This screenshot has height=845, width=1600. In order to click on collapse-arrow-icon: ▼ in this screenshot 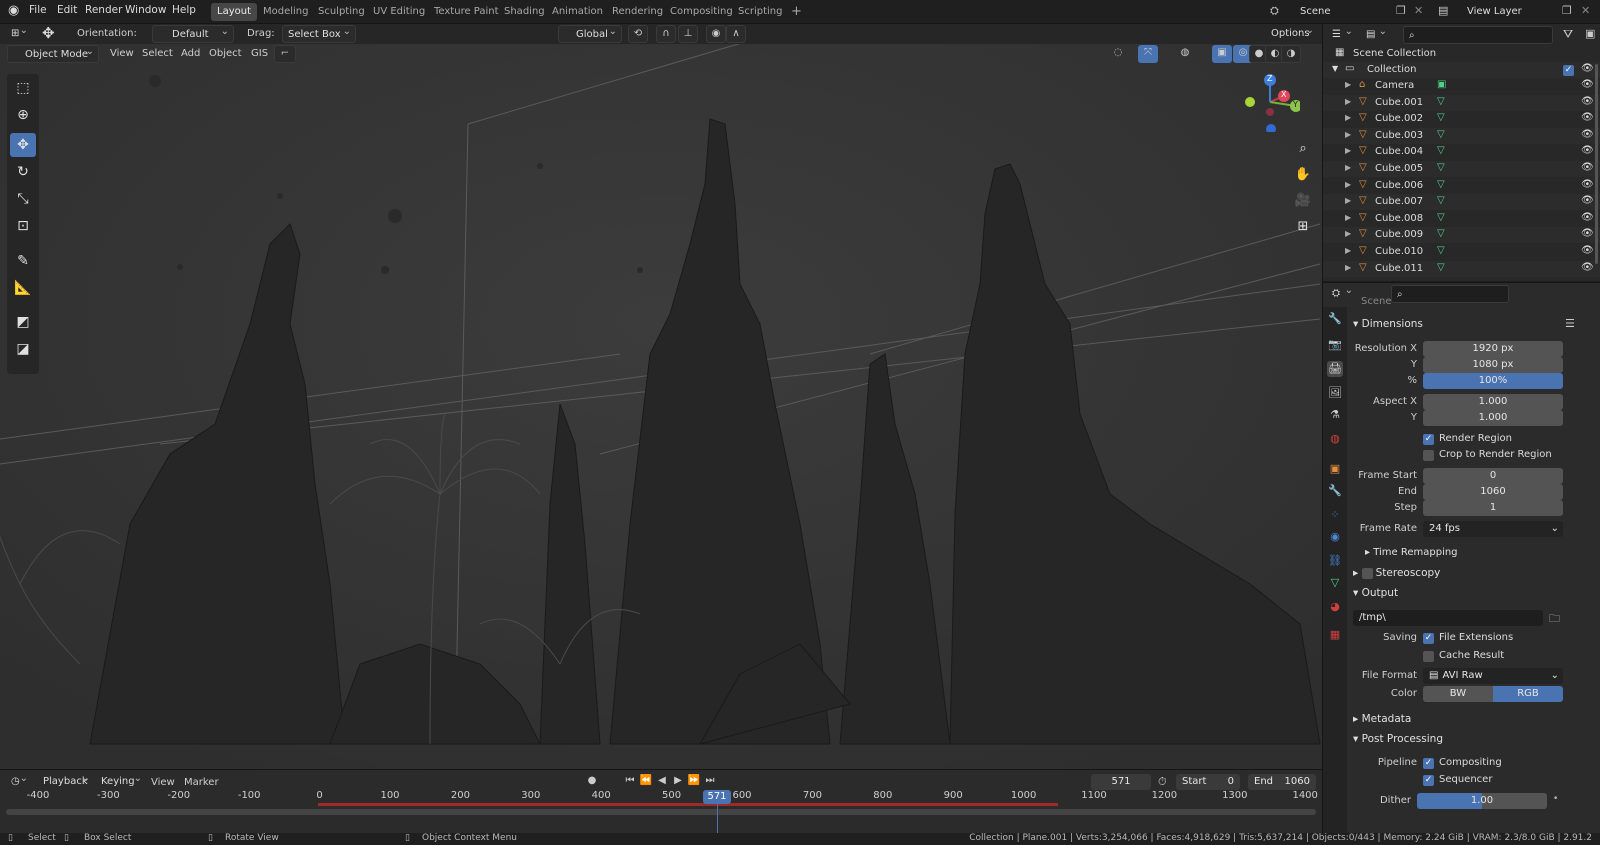, I will do `click(1335, 68)`.